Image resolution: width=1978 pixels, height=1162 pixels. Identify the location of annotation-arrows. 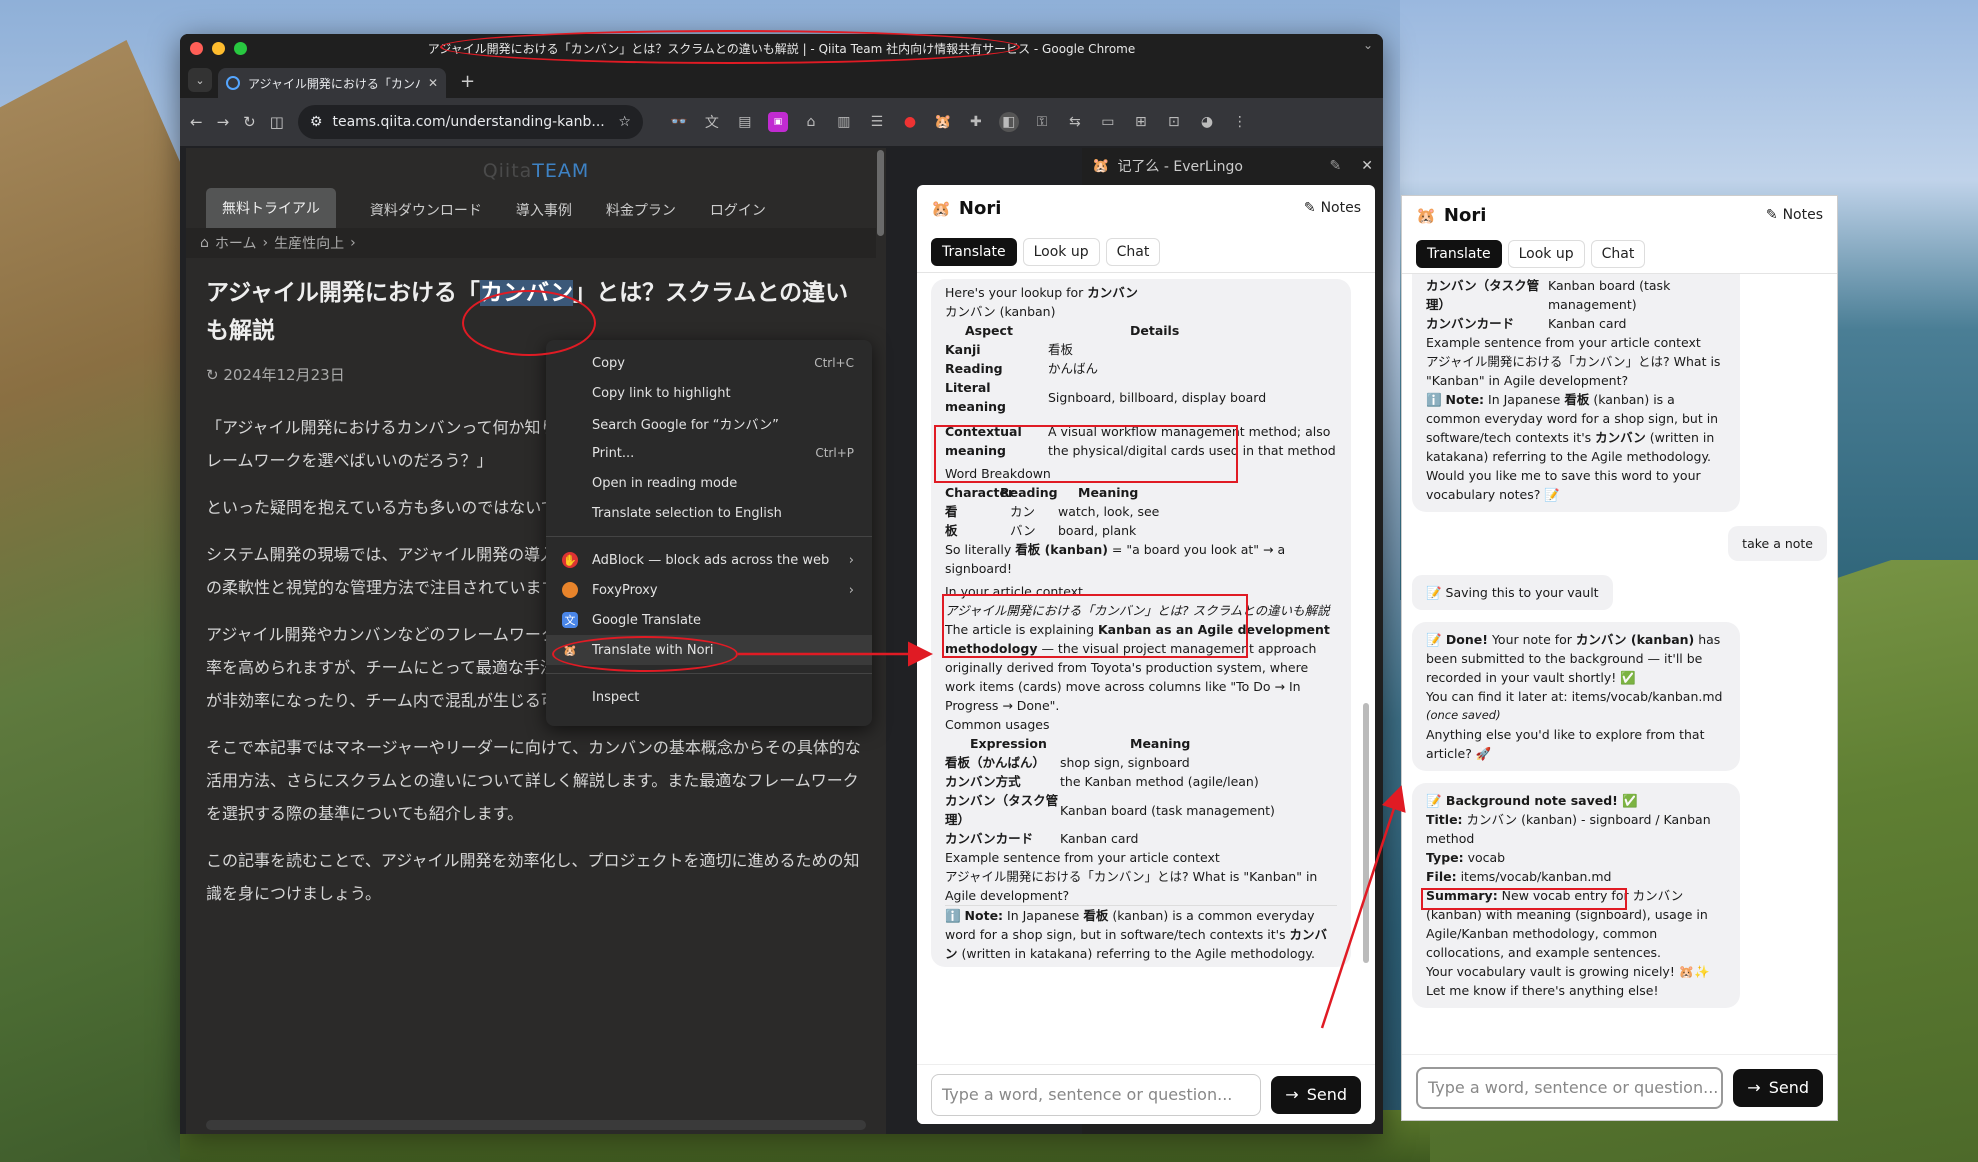
(1072, 835).